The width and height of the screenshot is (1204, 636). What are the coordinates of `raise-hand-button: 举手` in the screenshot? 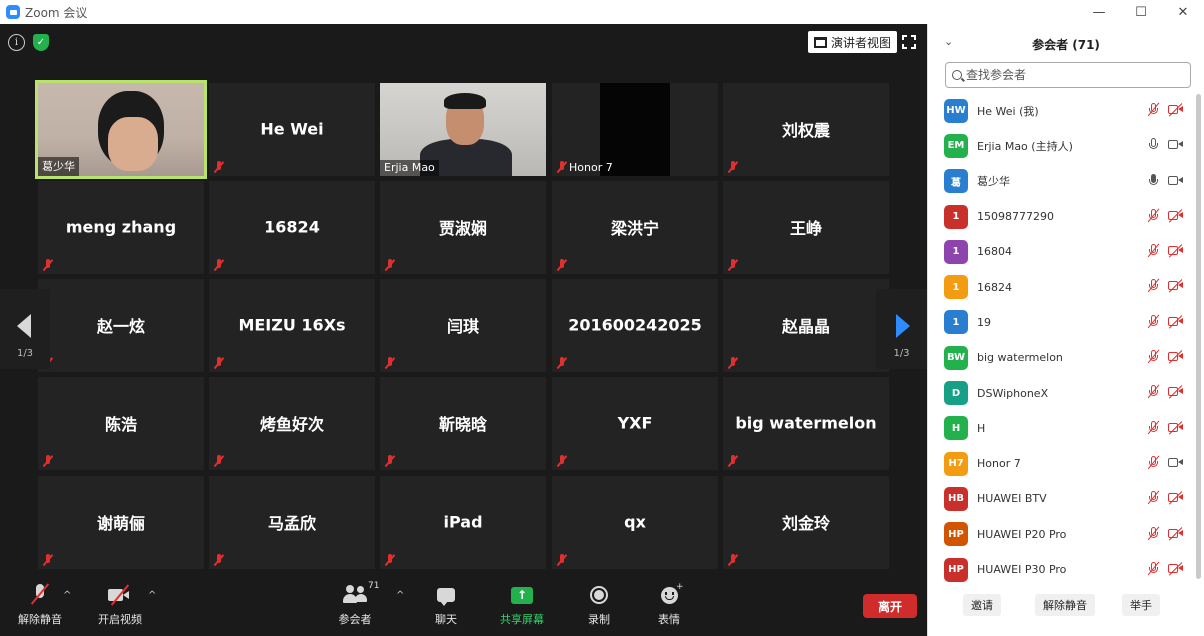 It's located at (1141, 605).